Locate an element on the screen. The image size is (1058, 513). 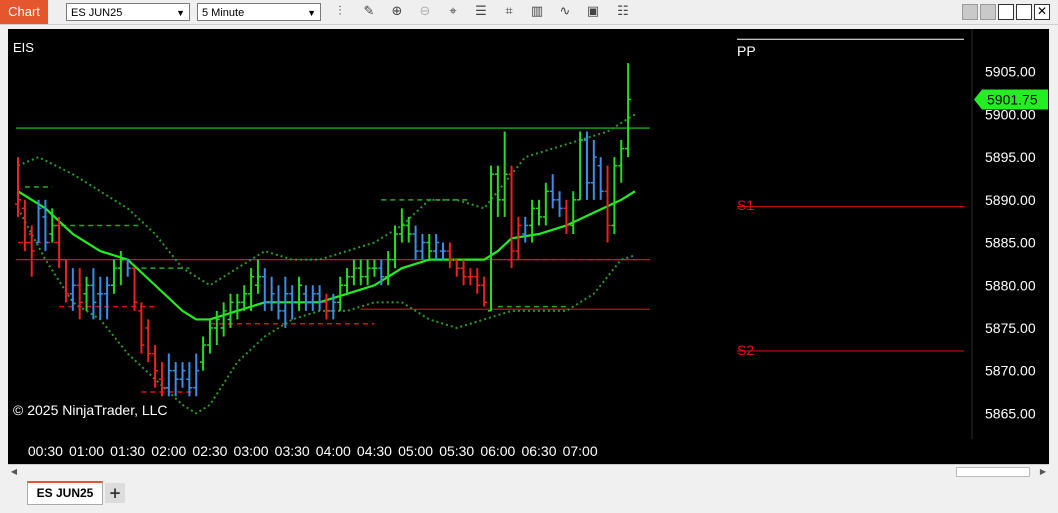
last-price-value: 5901.75 is located at coordinates (1012, 99).